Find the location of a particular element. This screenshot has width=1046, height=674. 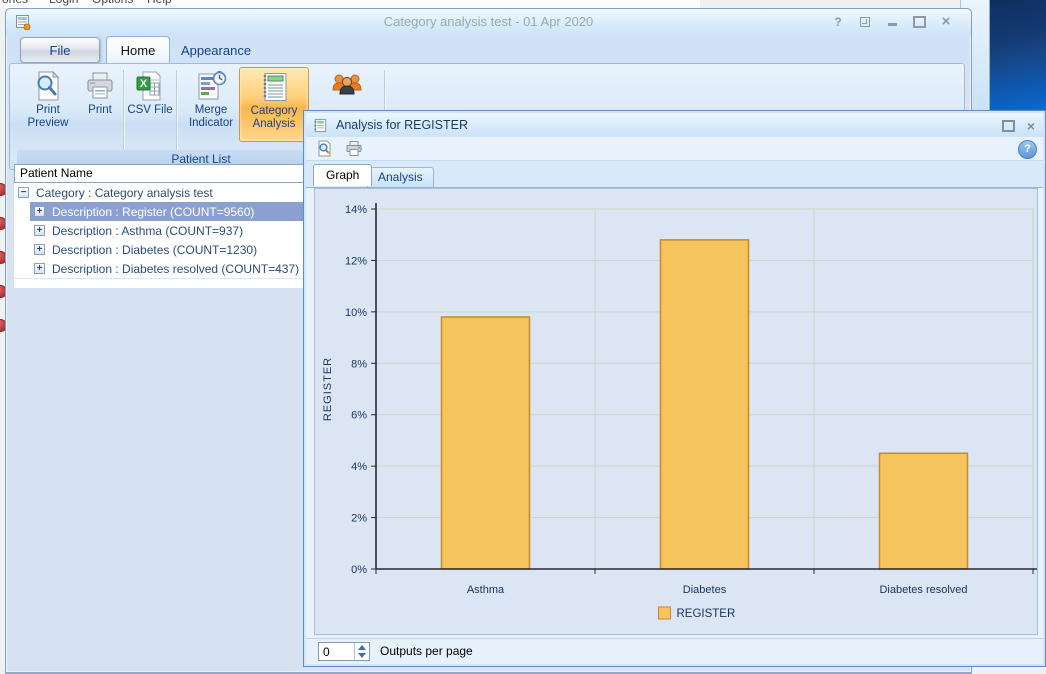

svg-text: X is located at coordinates (144, 84).